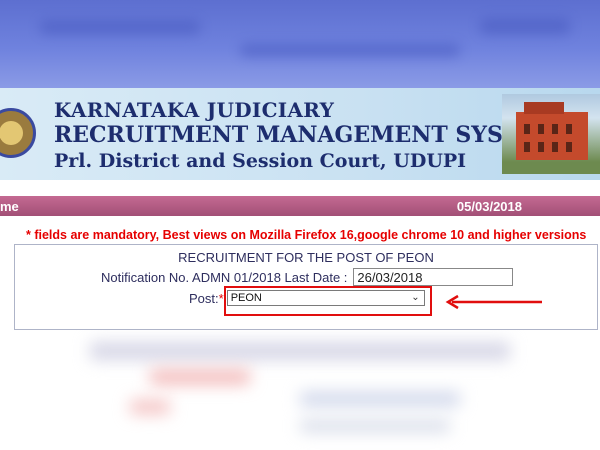 The height and width of the screenshot is (450, 600). What do you see at coordinates (493, 302) in the screenshot?
I see `arrow-left-icon` at bounding box center [493, 302].